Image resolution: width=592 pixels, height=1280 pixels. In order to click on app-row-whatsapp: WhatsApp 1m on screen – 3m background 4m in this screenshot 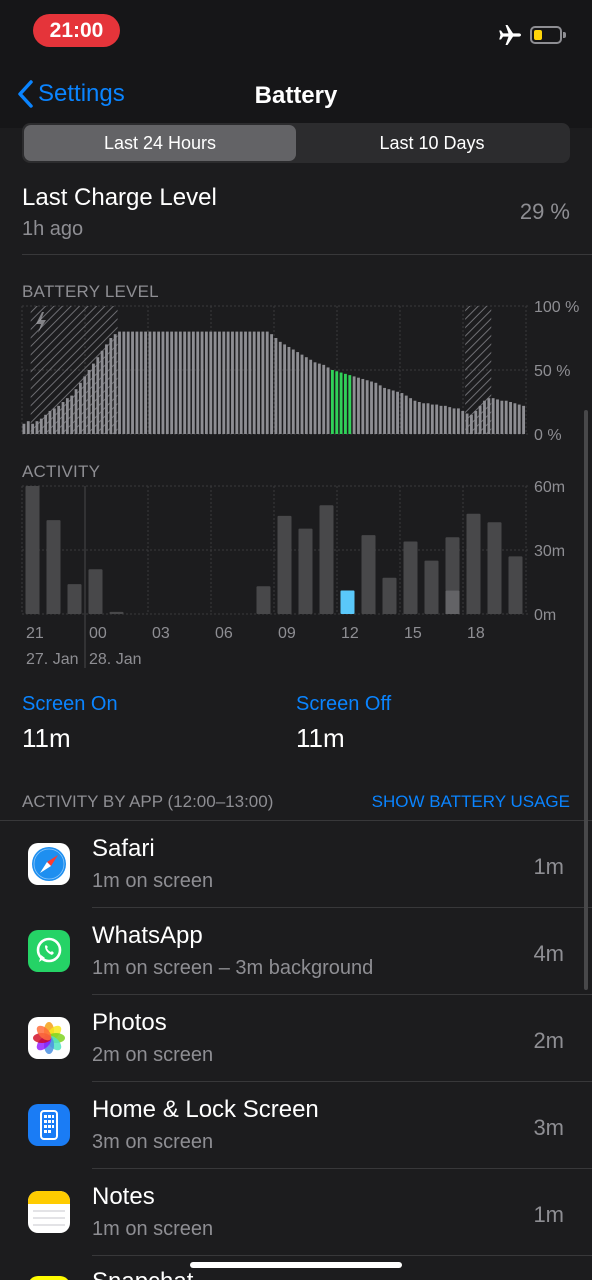, I will do `click(296, 951)`.